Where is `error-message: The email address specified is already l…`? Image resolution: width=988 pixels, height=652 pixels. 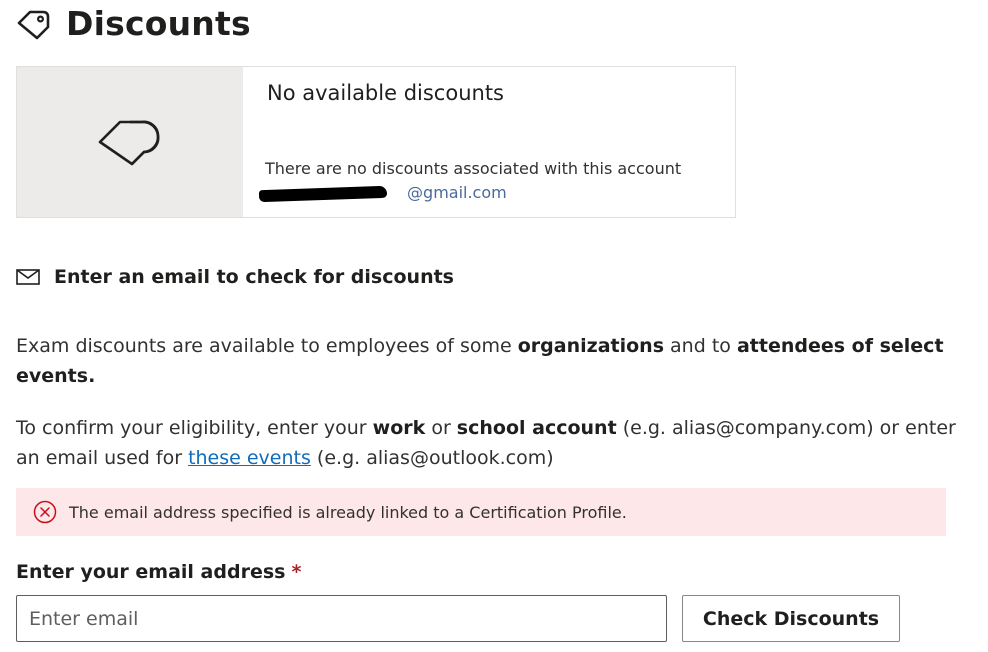
error-message: The email address specified is already l… is located at coordinates (348, 512).